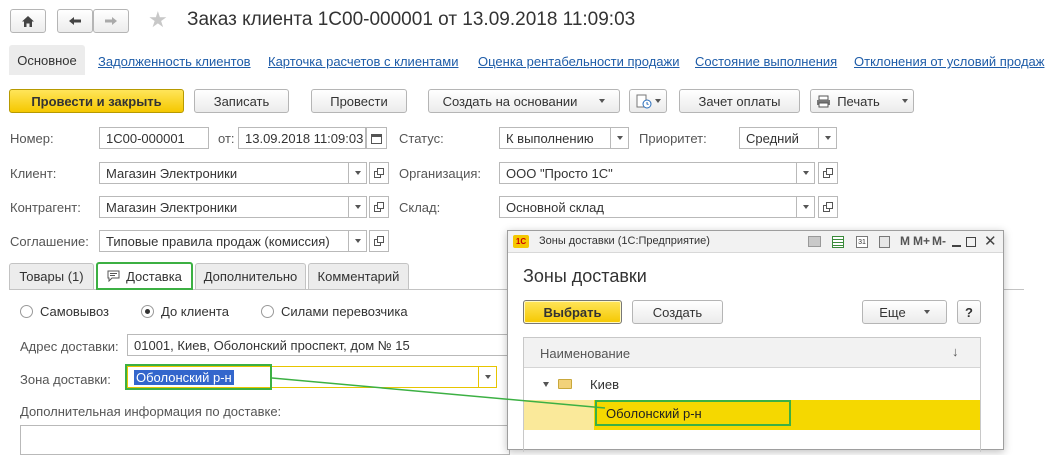  I want to click on connector-line, so click(438, 393).